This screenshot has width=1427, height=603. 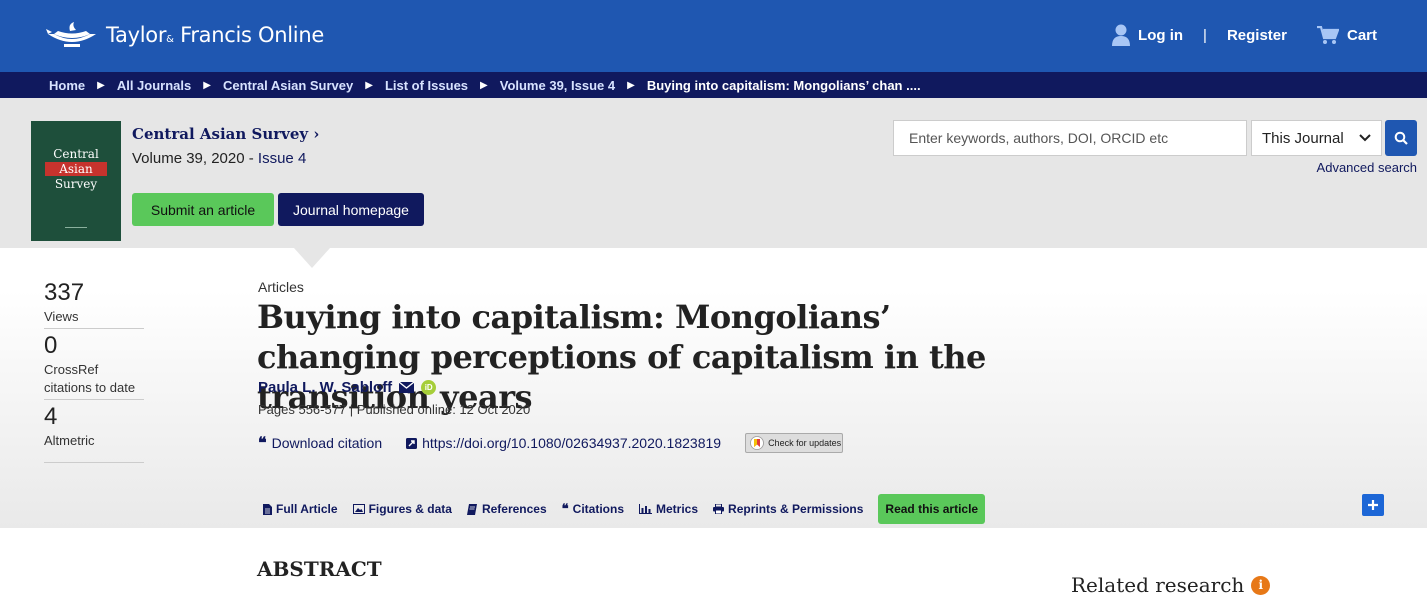 What do you see at coordinates (1327, 34) in the screenshot?
I see `cart-icon` at bounding box center [1327, 34].